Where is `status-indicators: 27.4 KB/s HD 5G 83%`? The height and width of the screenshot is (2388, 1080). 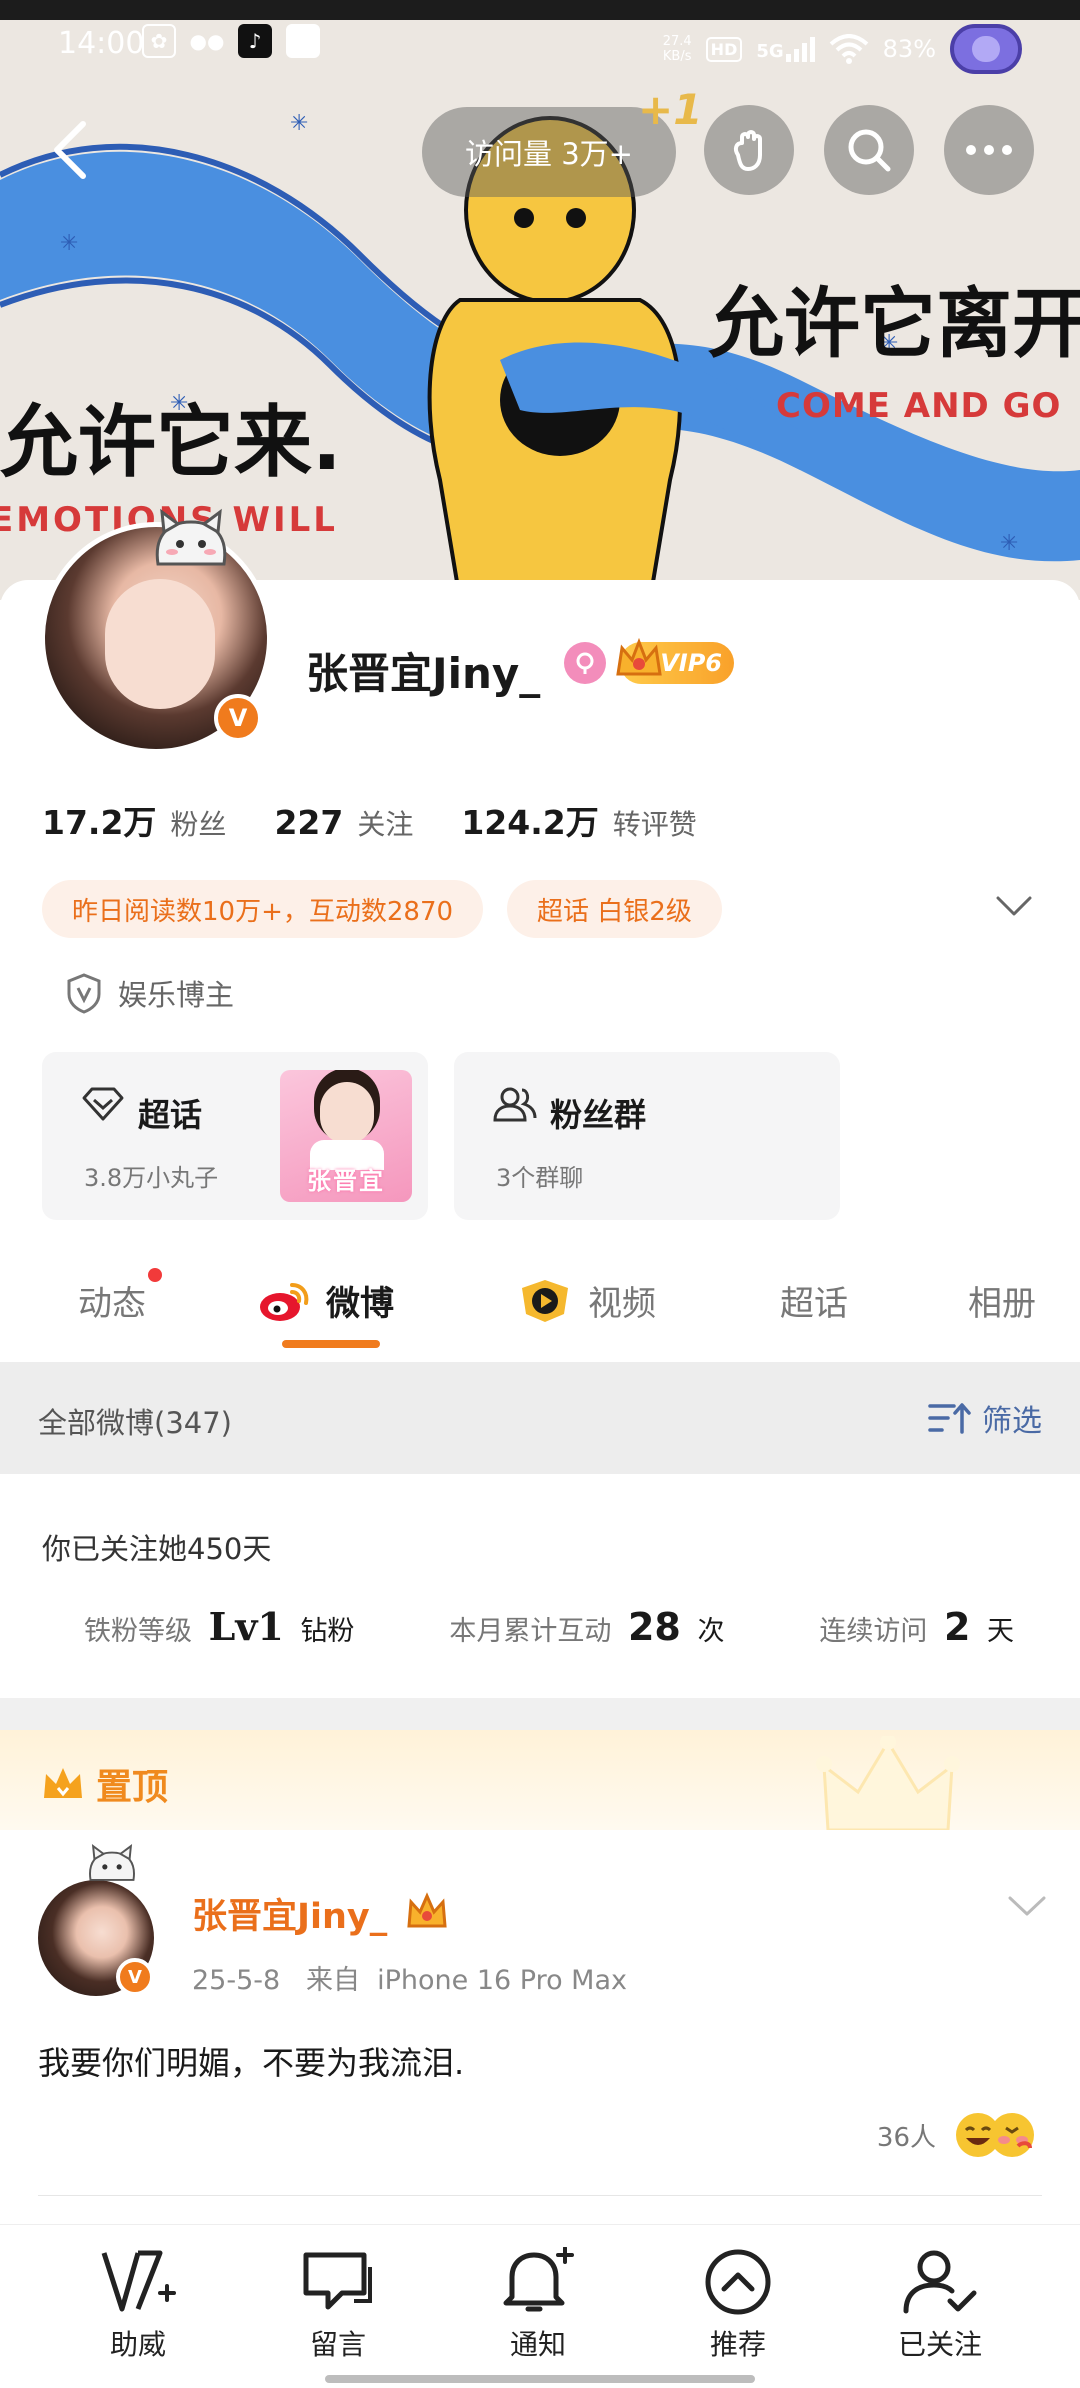
status-indicators: 27.4 KB/s HD 5G 83% is located at coordinates (842, 49).